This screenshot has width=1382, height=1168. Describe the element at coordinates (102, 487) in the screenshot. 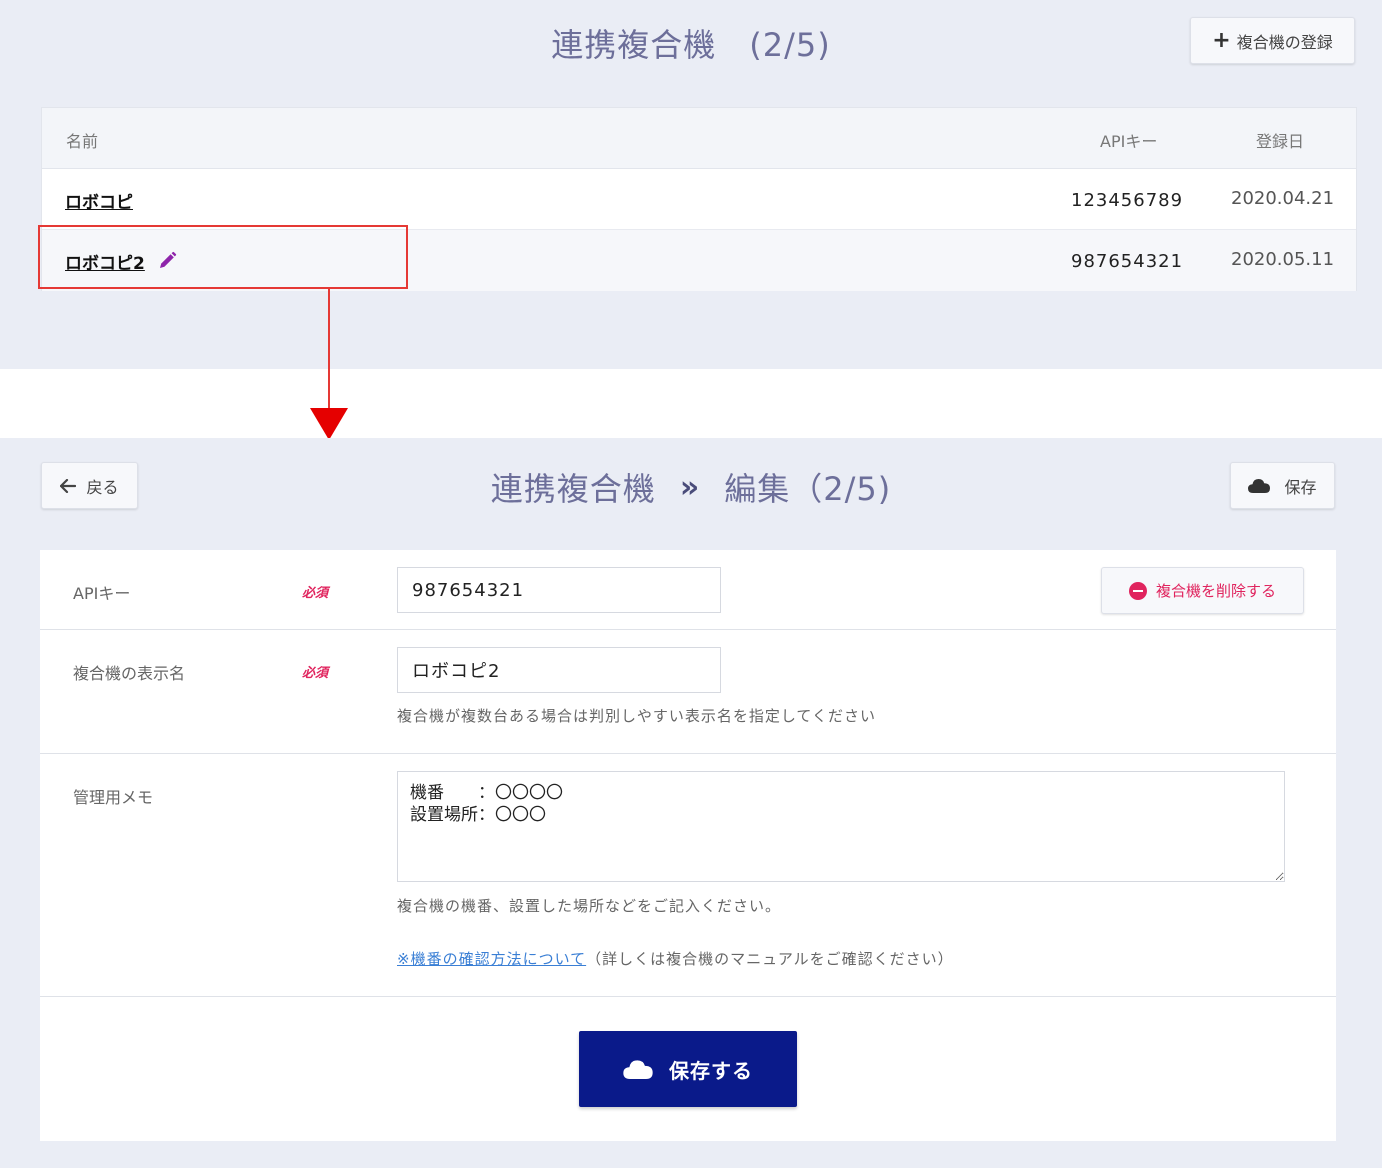

I see `back-label: 戻る` at that location.